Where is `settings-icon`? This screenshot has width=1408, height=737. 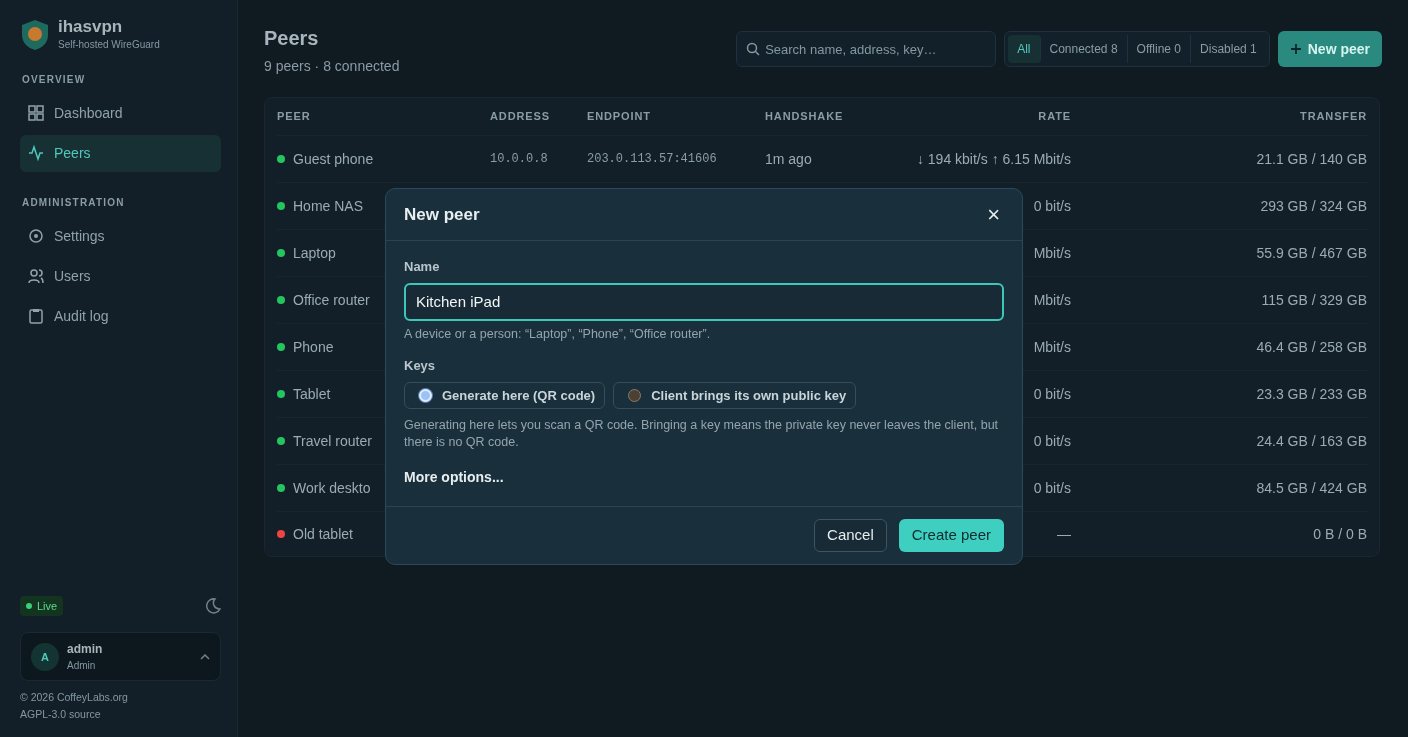 settings-icon is located at coordinates (36, 236).